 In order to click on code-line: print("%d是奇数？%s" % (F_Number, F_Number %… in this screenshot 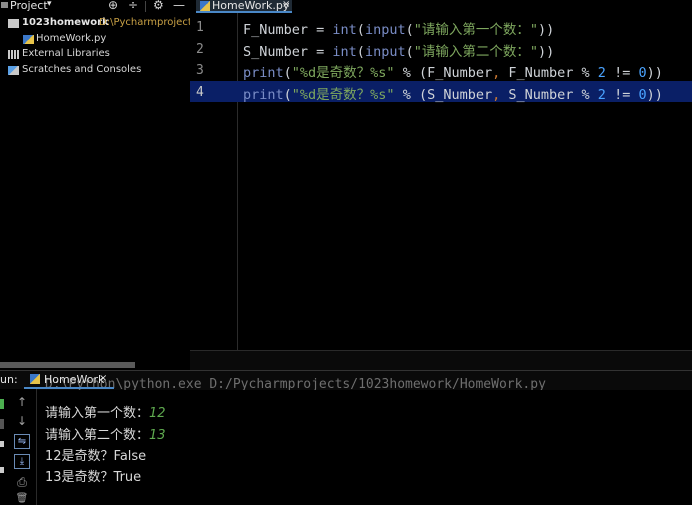, I will do `click(453, 71)`.